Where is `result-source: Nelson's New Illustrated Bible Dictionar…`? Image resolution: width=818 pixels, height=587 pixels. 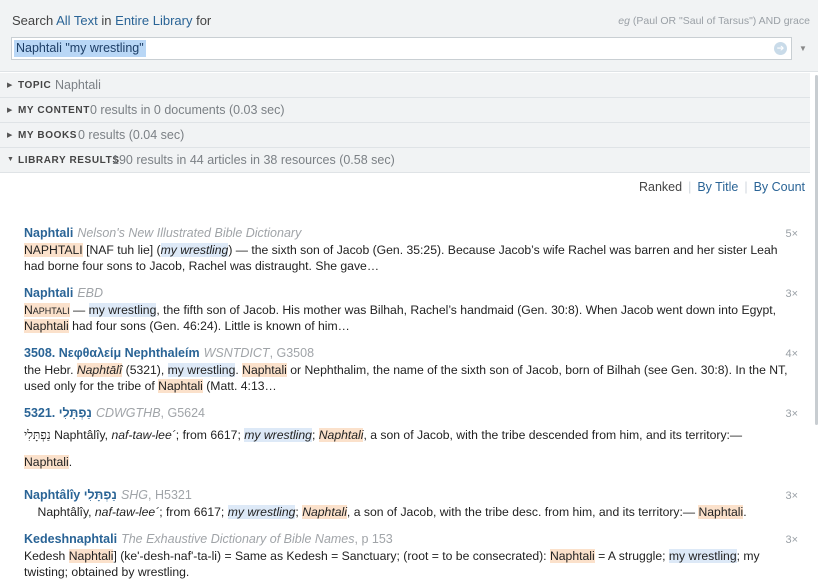
result-source: Nelson's New Illustrated Bible Dictionar… is located at coordinates (189, 233).